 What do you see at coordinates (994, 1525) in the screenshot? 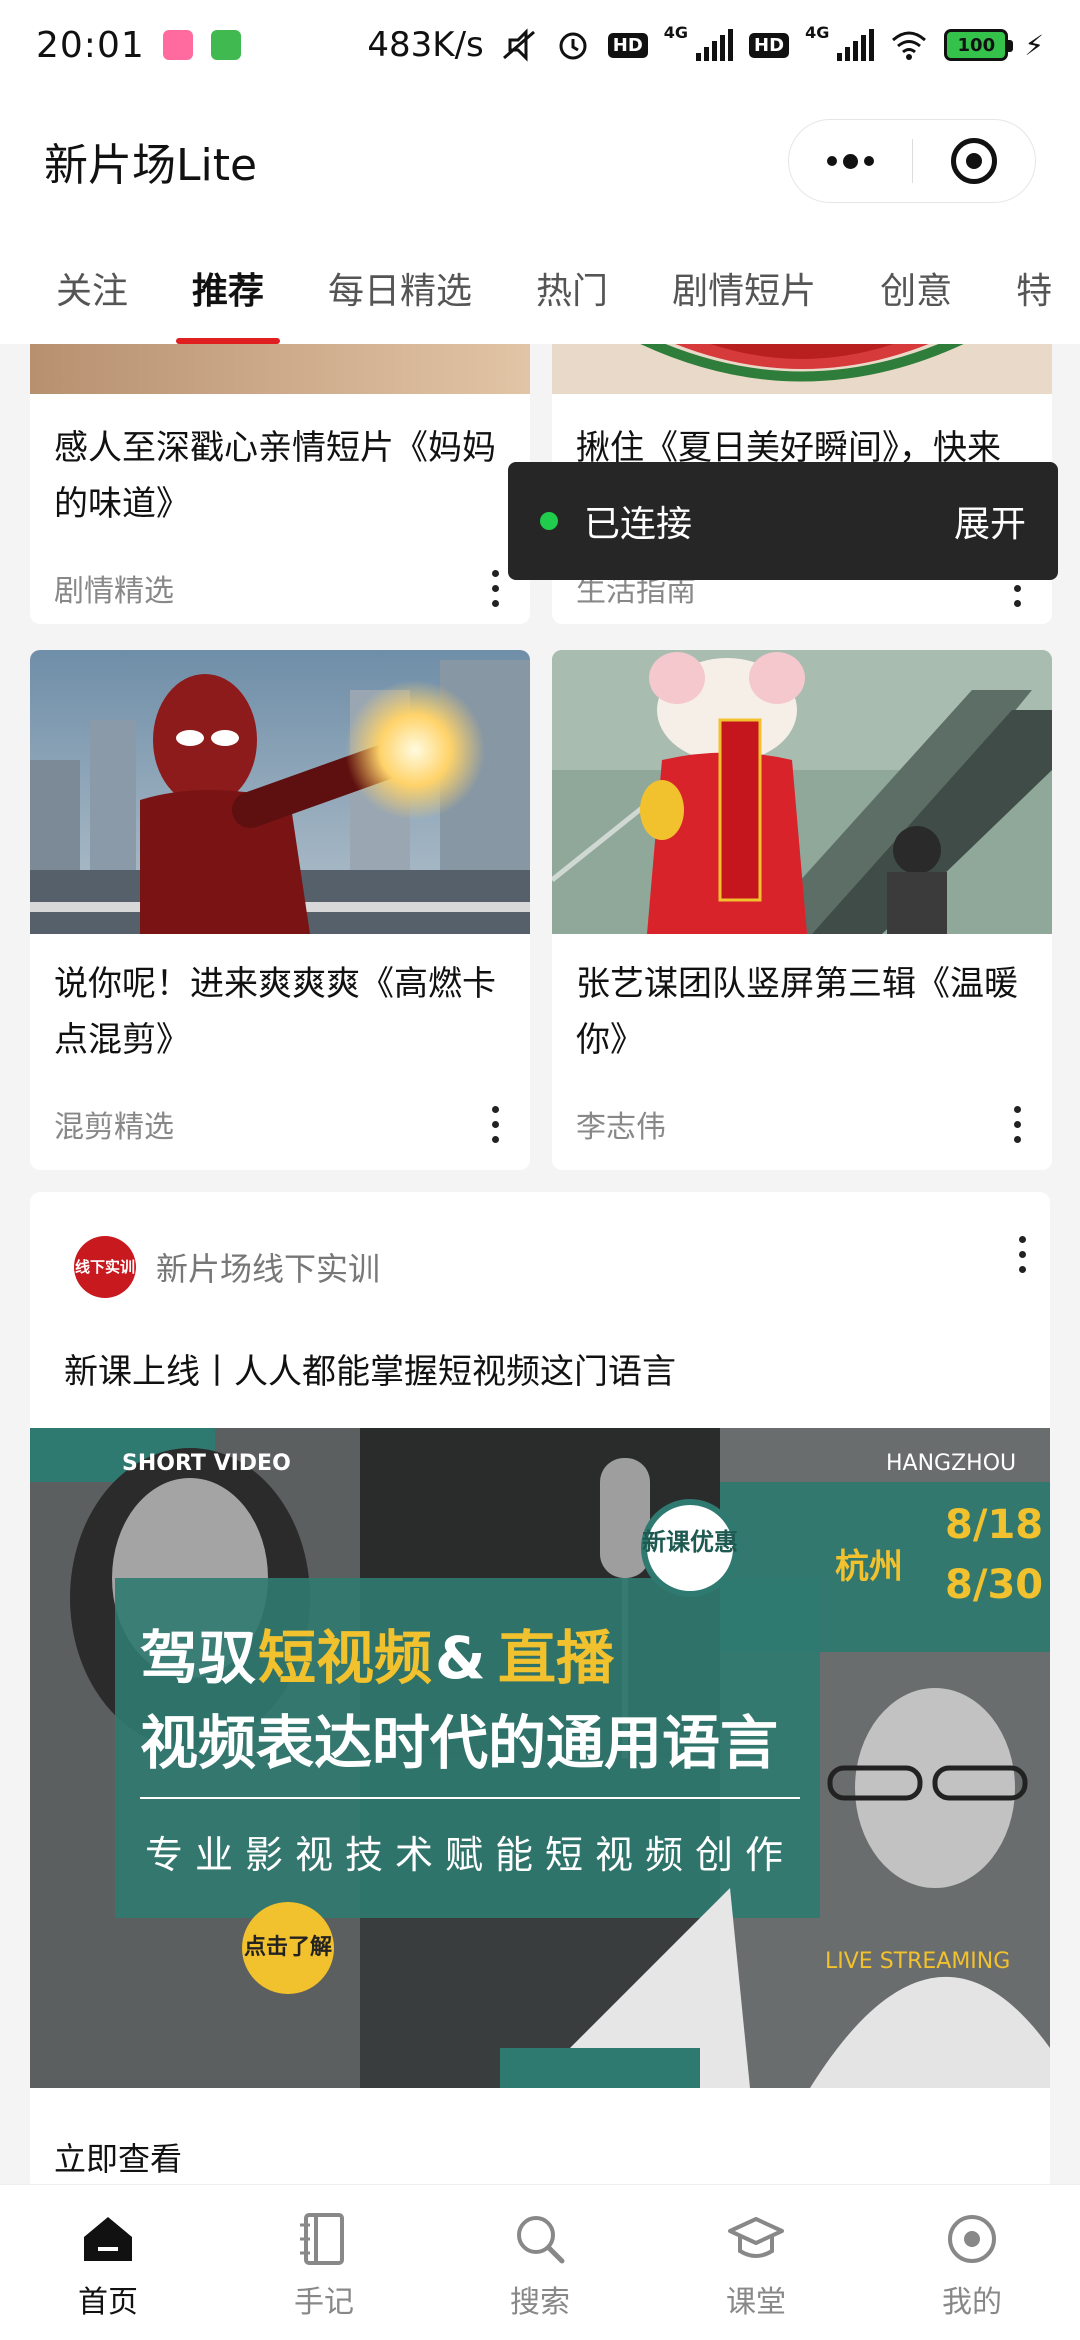
I see `banner-date-start: 8/18` at bounding box center [994, 1525].